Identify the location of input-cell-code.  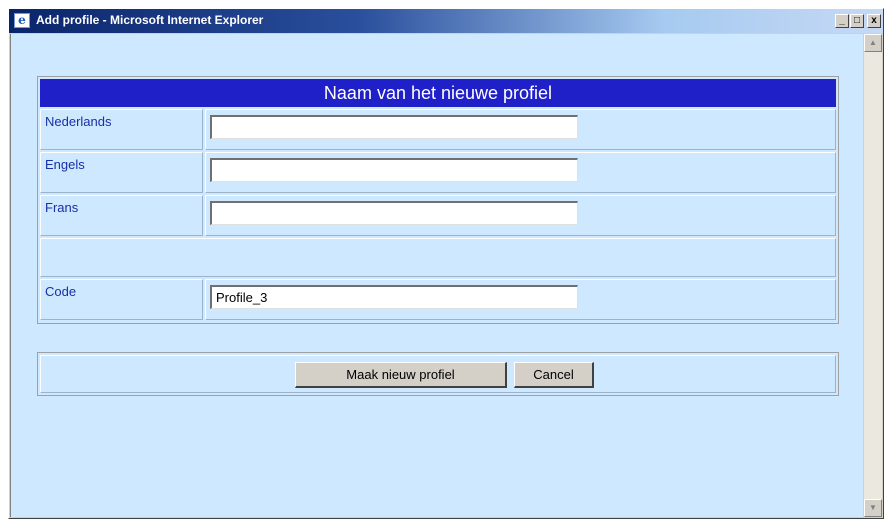
(520, 299).